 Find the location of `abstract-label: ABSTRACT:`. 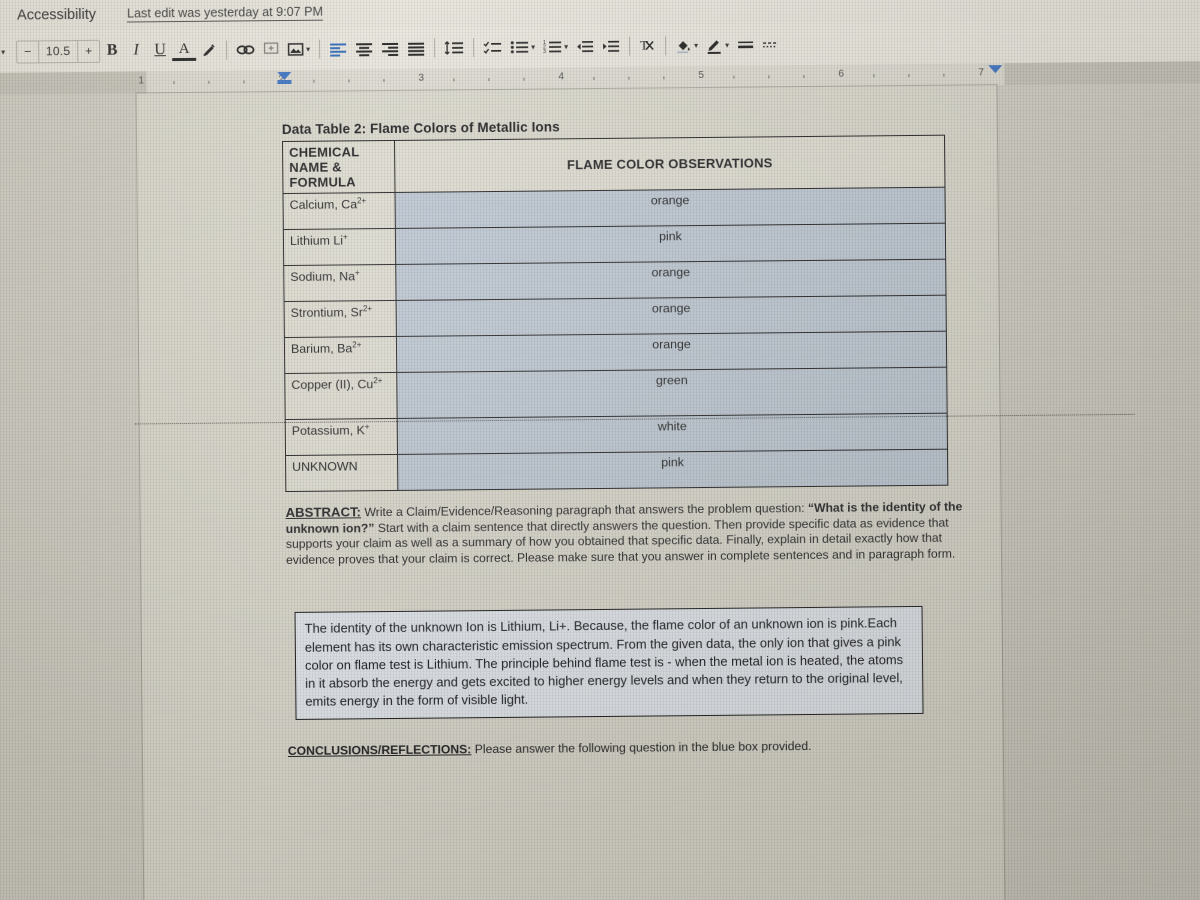

abstract-label: ABSTRACT: is located at coordinates (323, 512).